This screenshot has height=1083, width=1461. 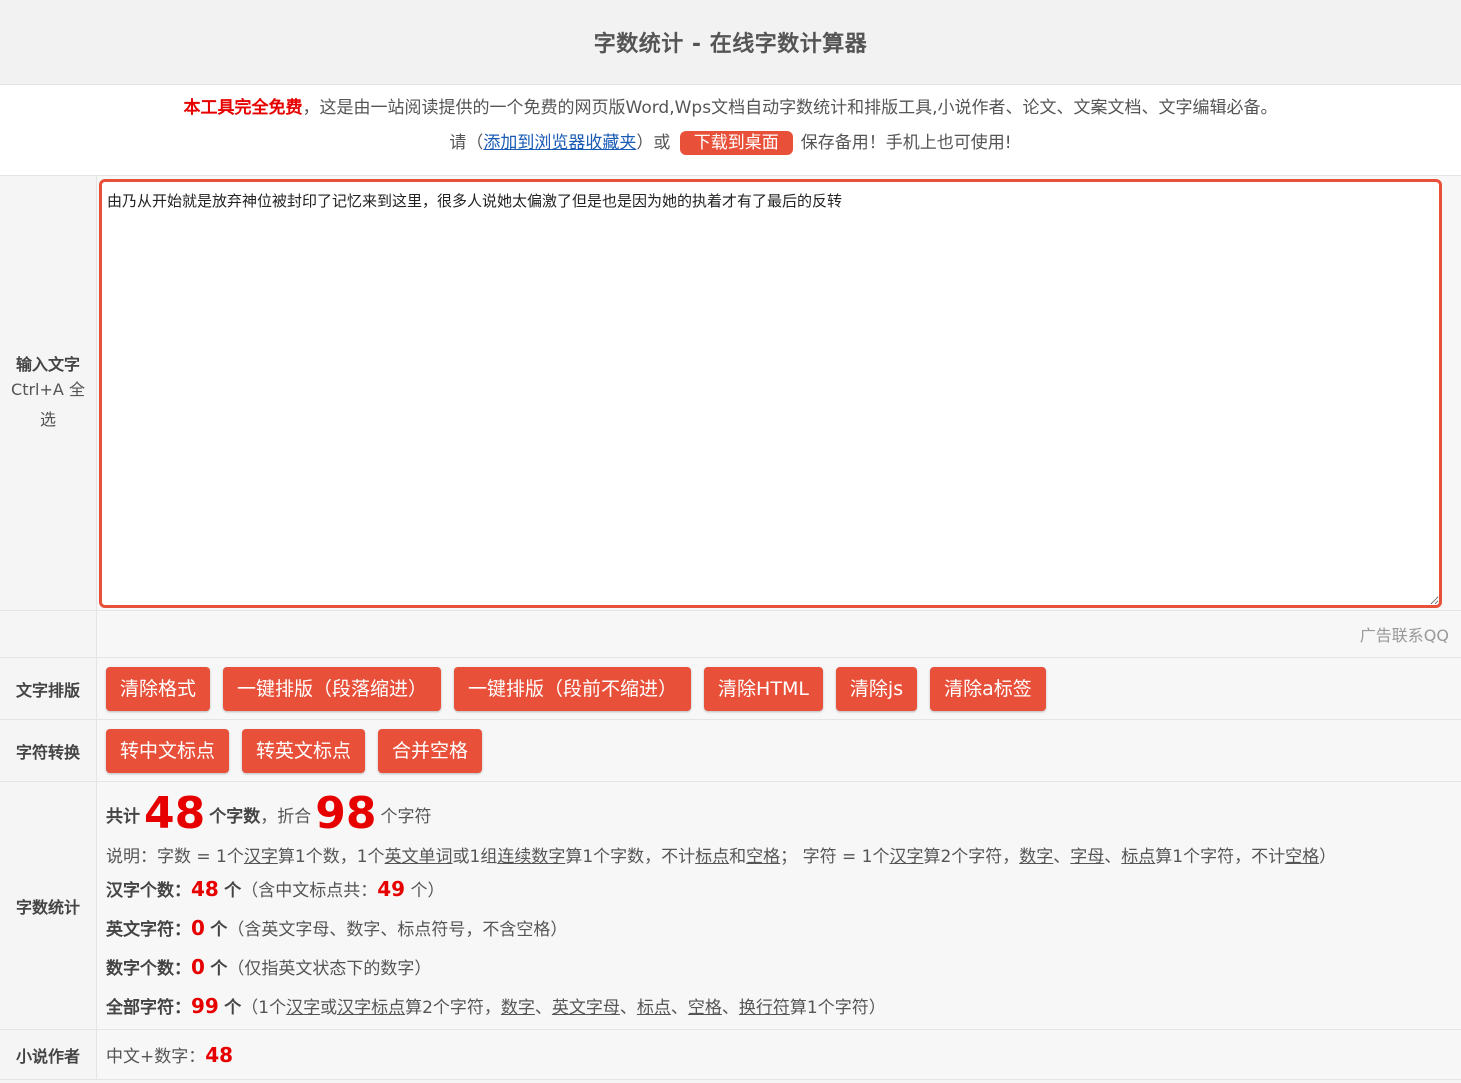 I want to click on page-title: 字数统计 - 在线字数计算器, so click(x=730, y=44).